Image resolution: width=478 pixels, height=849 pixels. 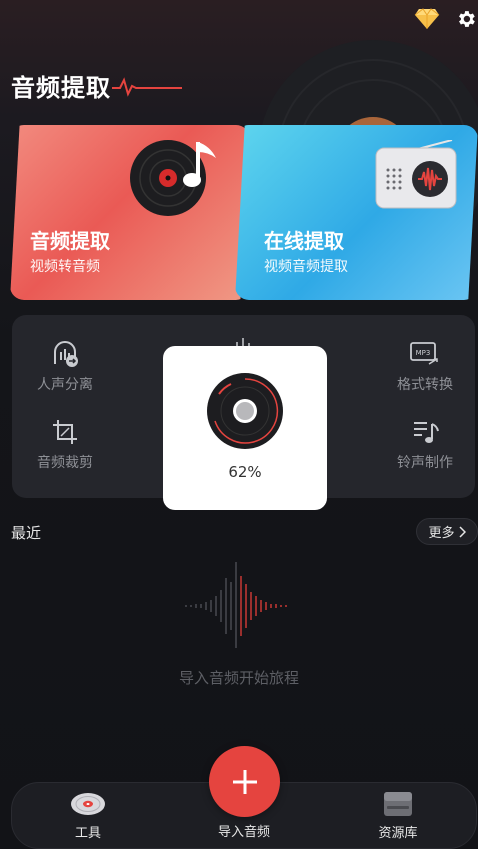 I want to click on empty-sound-wave-icon, so click(x=236, y=605).